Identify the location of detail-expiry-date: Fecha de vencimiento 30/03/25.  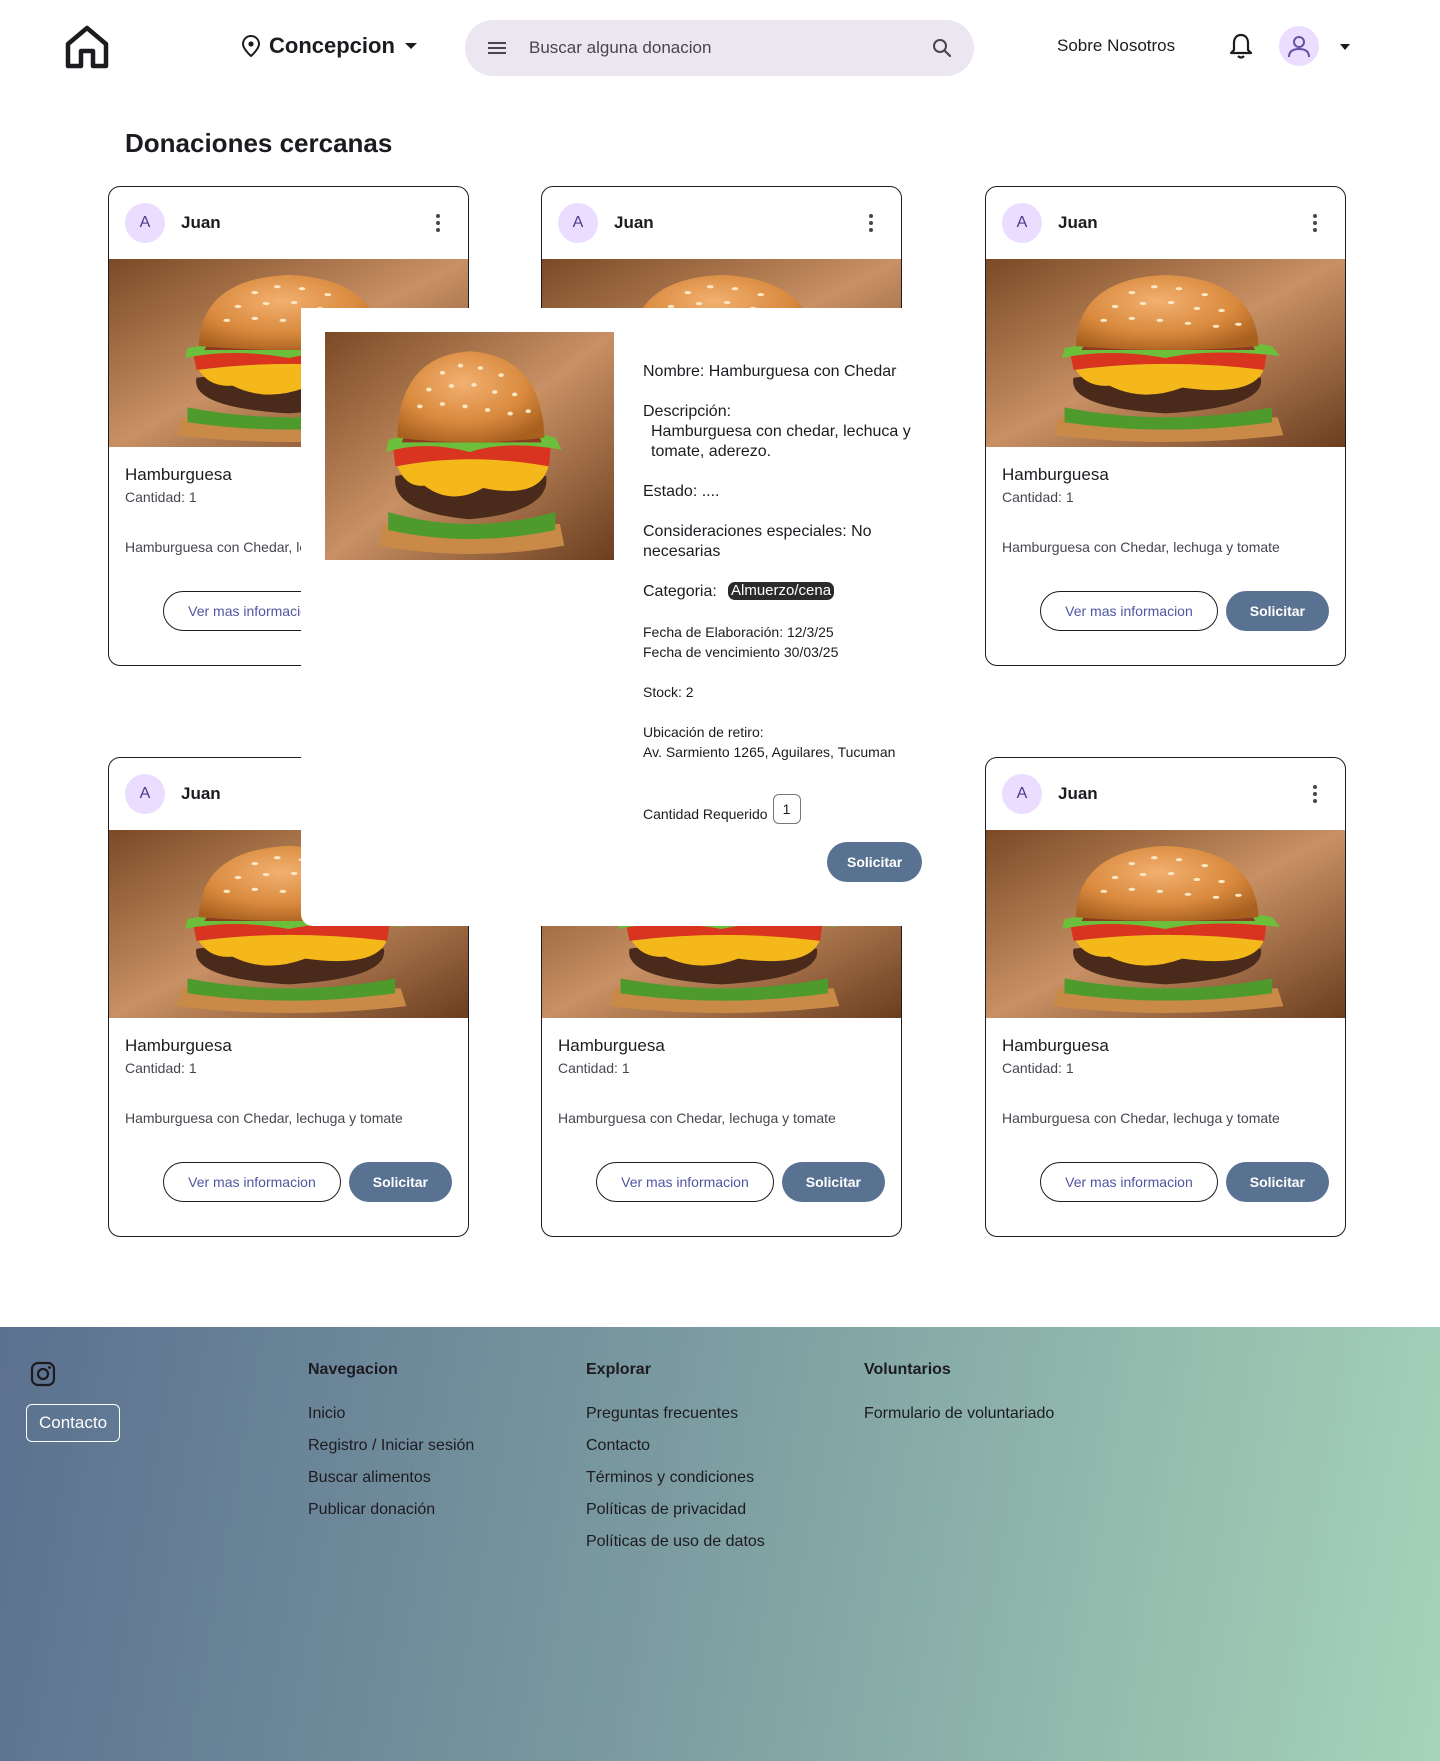
(741, 652).